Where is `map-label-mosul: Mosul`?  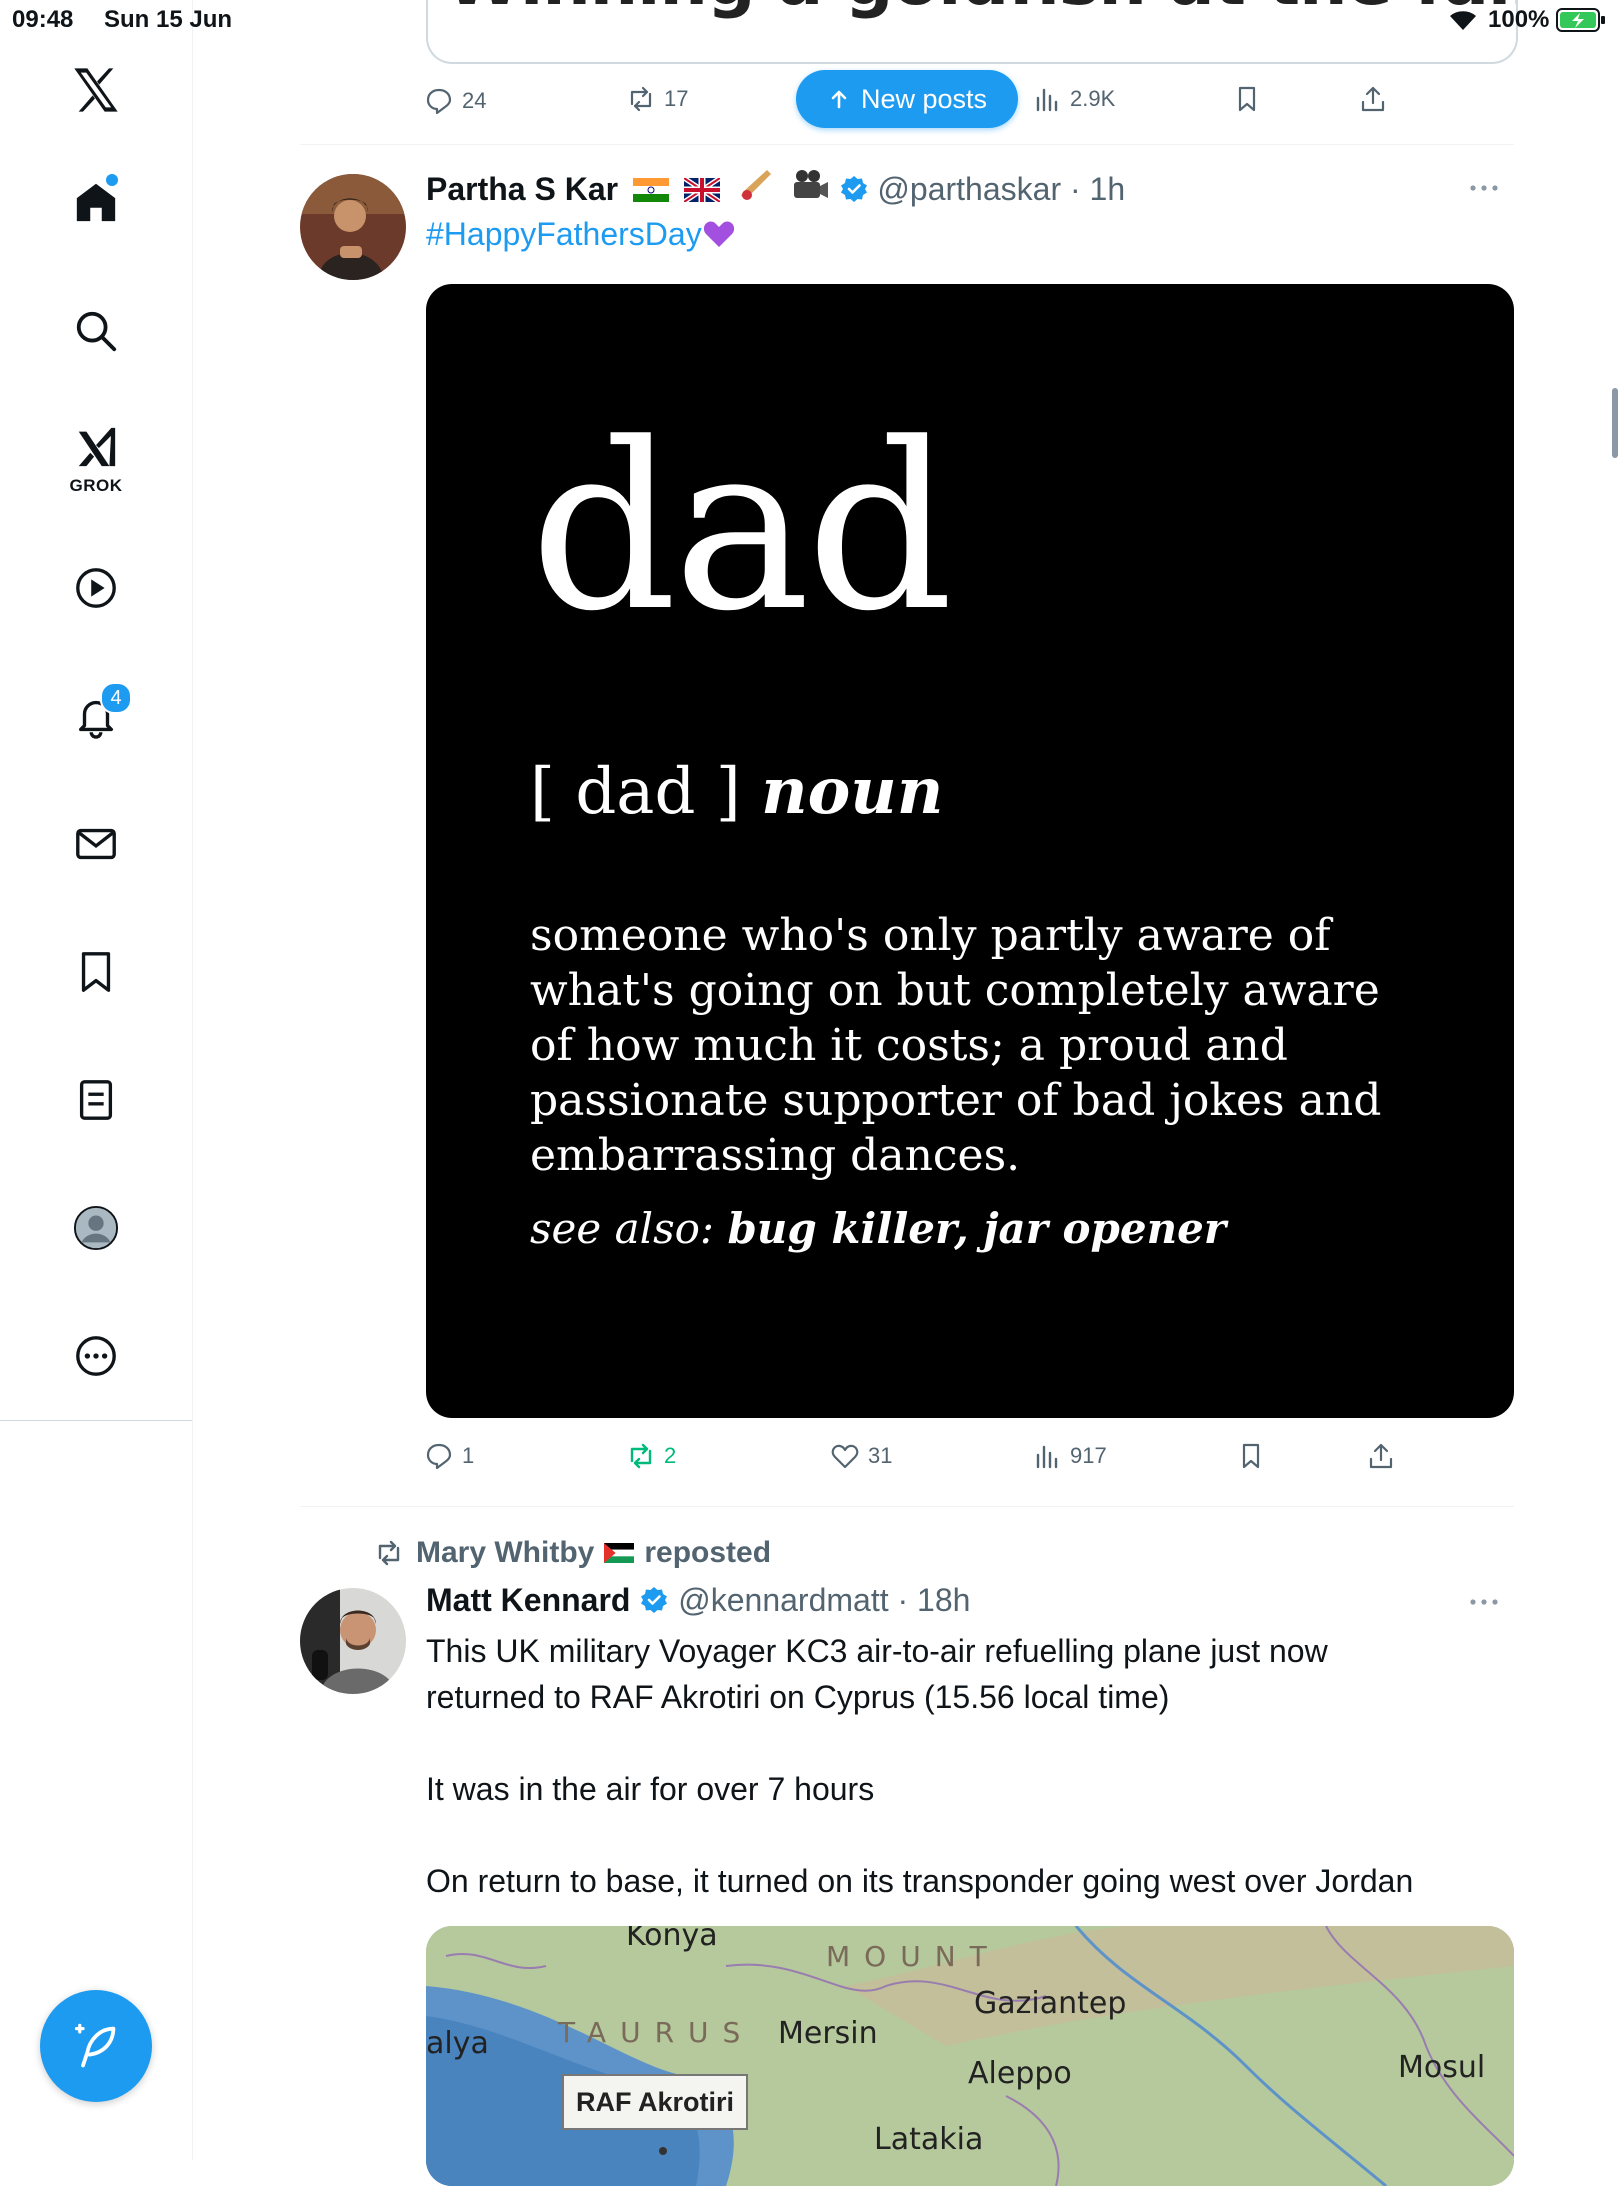
map-label-mosul: Mosul is located at coordinates (1442, 2067).